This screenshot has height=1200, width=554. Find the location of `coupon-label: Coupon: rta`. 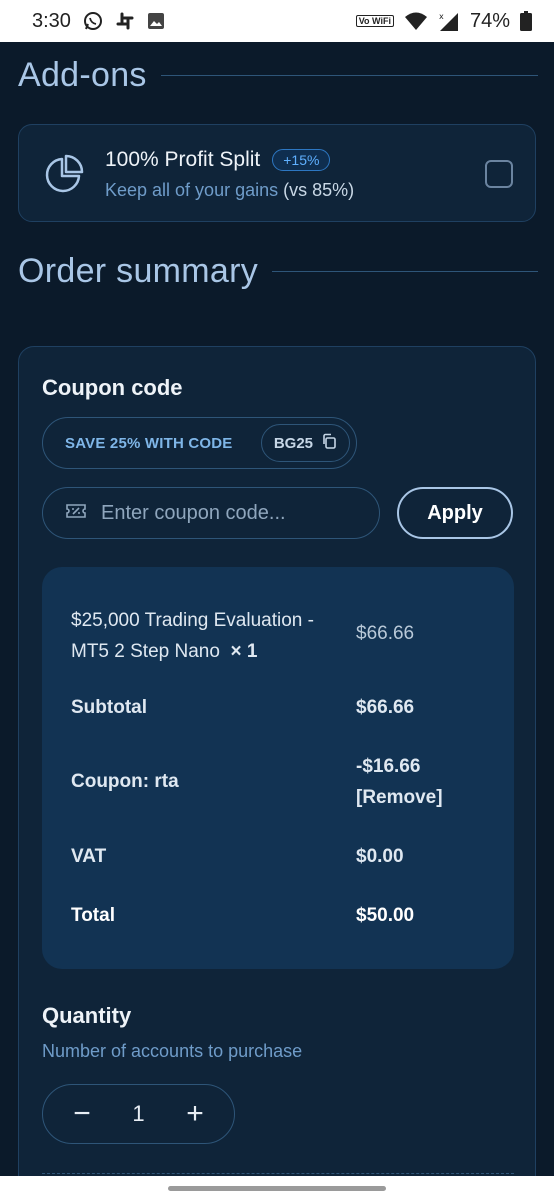

coupon-label: Coupon: rta is located at coordinates (125, 781).